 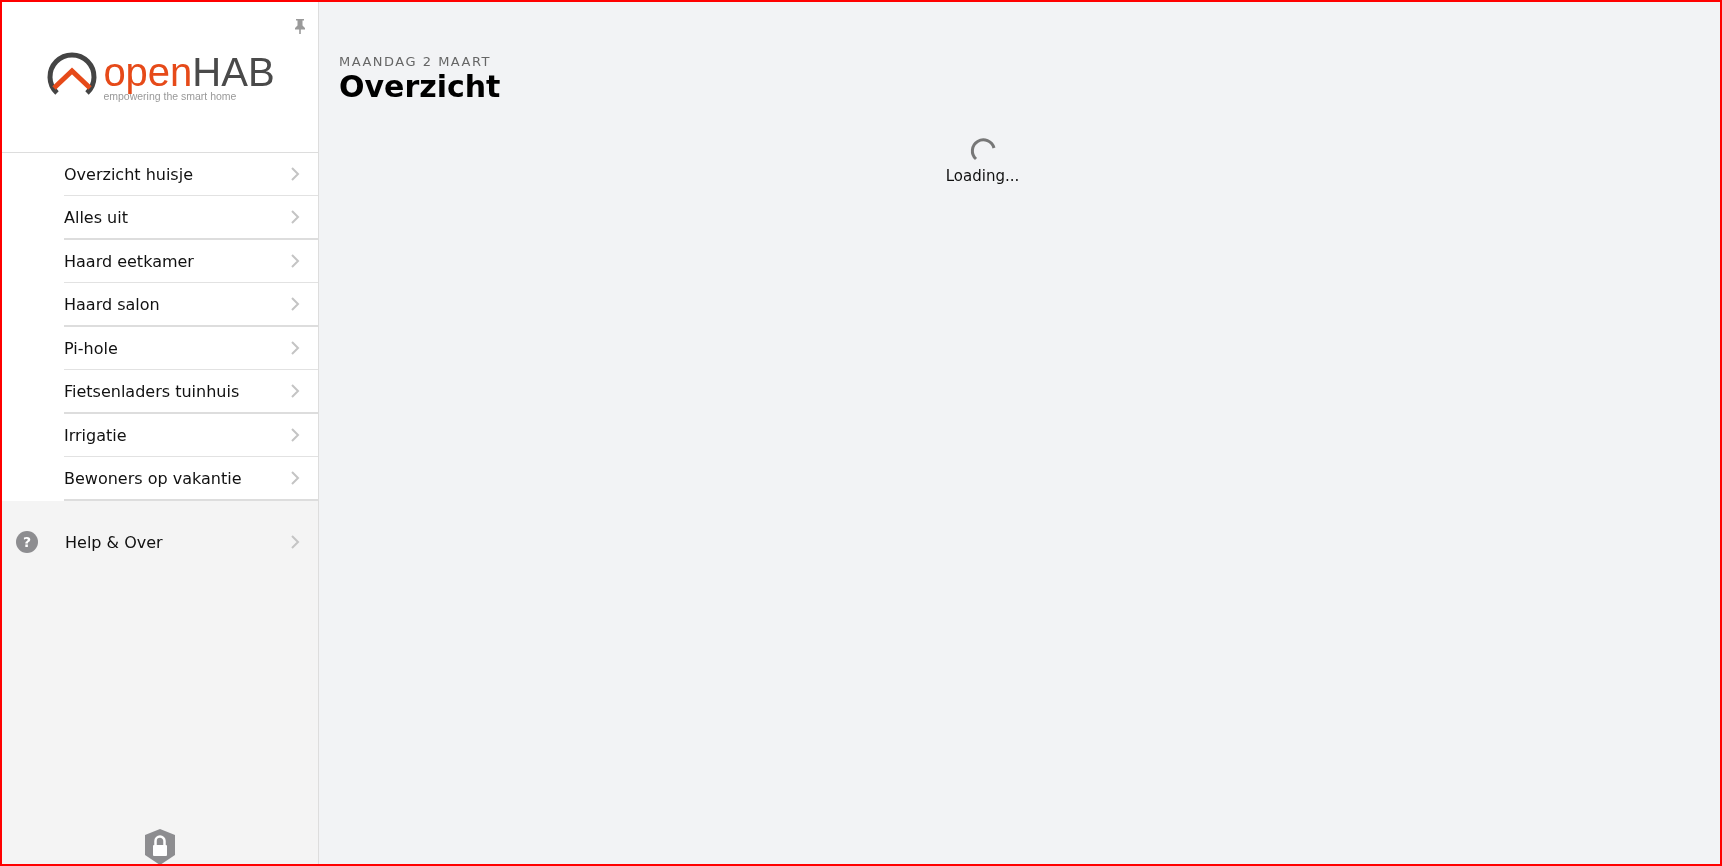 I want to click on menu-item: Haard salon, so click(x=191, y=304).